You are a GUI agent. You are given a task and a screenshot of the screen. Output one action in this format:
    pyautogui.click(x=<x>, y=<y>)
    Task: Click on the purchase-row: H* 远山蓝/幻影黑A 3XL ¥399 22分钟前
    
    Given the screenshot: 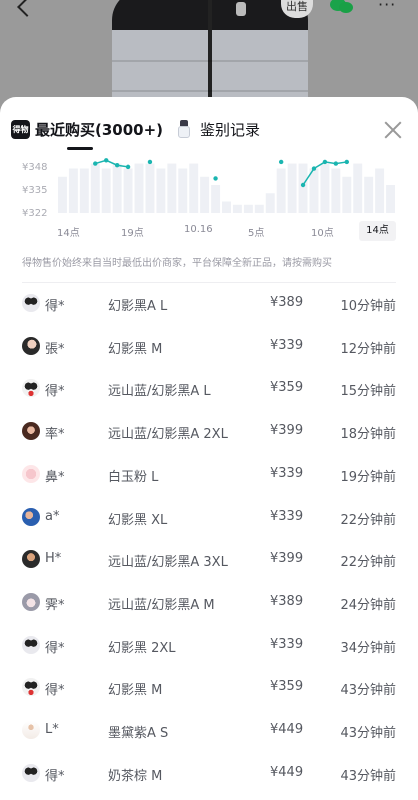 What is the action you would take?
    pyautogui.click(x=209, y=559)
    